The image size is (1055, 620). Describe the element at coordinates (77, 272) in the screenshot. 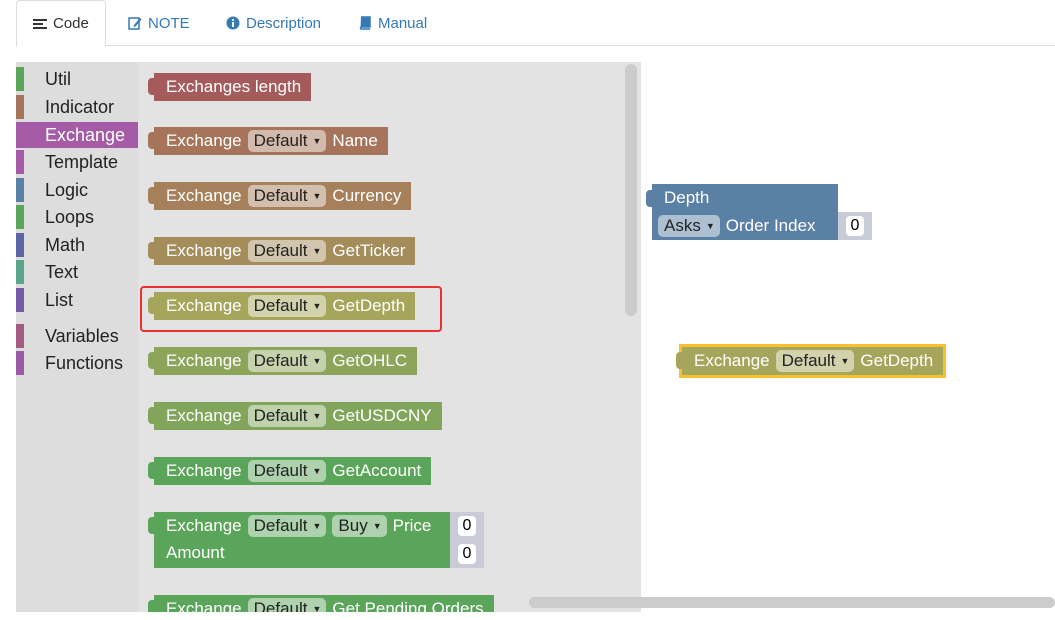

I see `category-text: Text` at that location.